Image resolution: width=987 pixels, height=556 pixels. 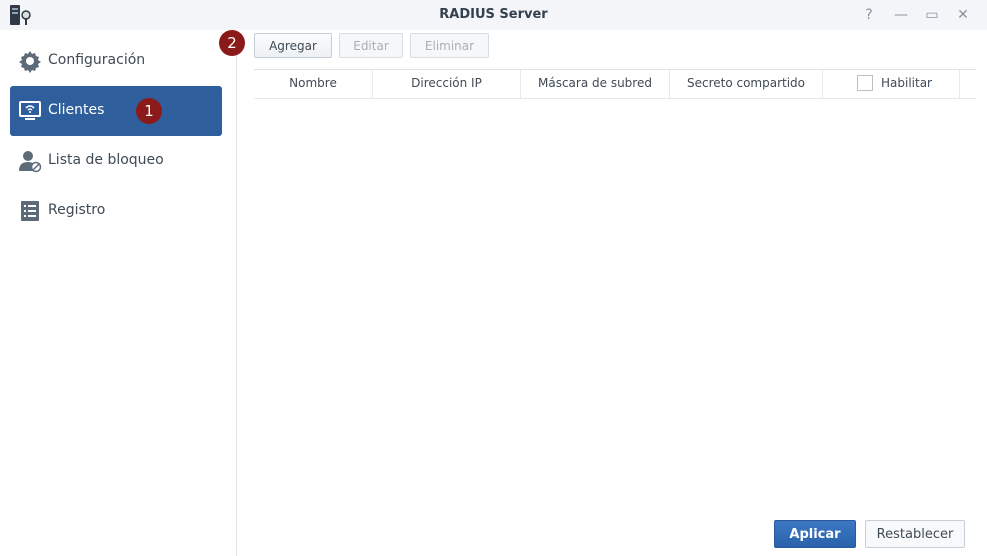 I want to click on apply-button: Aplicar, so click(x=815, y=534).